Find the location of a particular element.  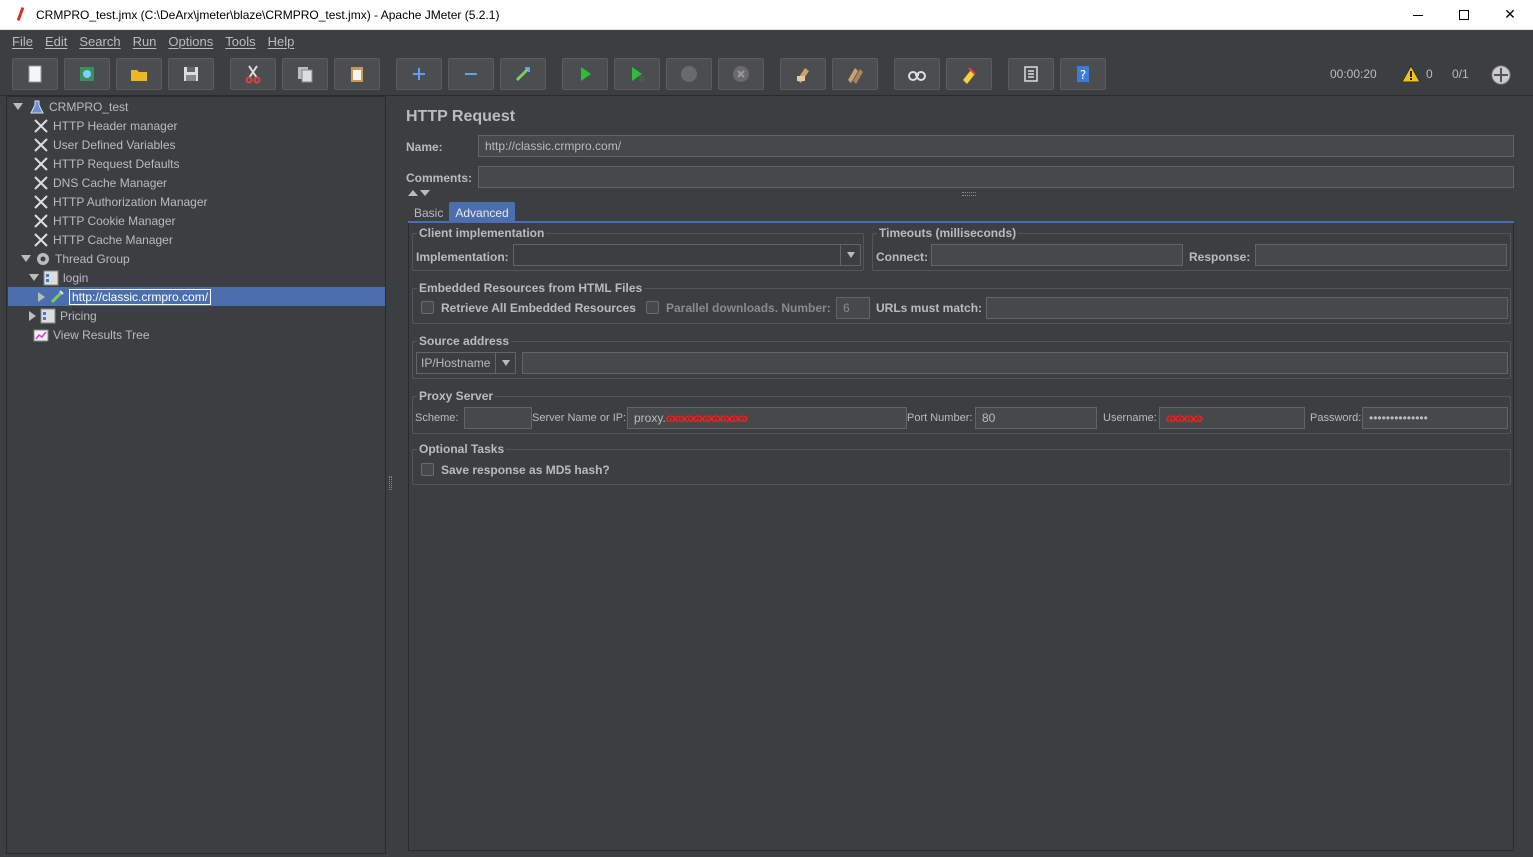

save-md5-checkbox is located at coordinates (427, 469).